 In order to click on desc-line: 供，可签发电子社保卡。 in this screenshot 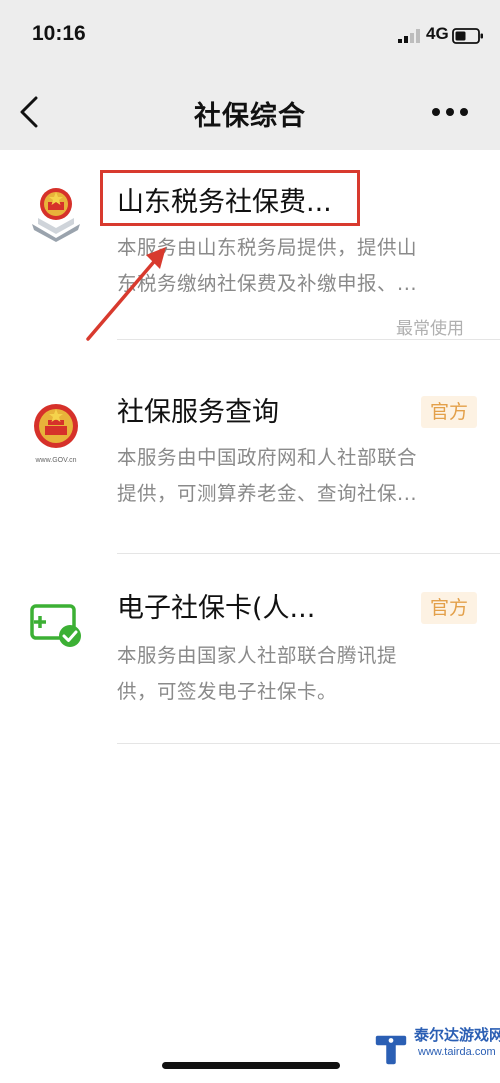, I will do `click(227, 691)`.